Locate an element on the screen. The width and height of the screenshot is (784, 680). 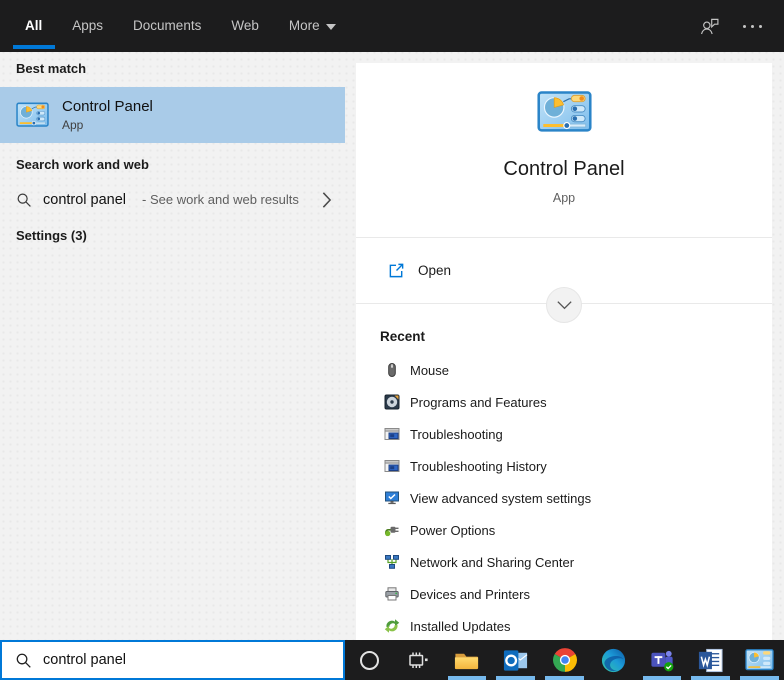
recent-item-programs-and-features: Programs and Features is located at coordinates (564, 402).